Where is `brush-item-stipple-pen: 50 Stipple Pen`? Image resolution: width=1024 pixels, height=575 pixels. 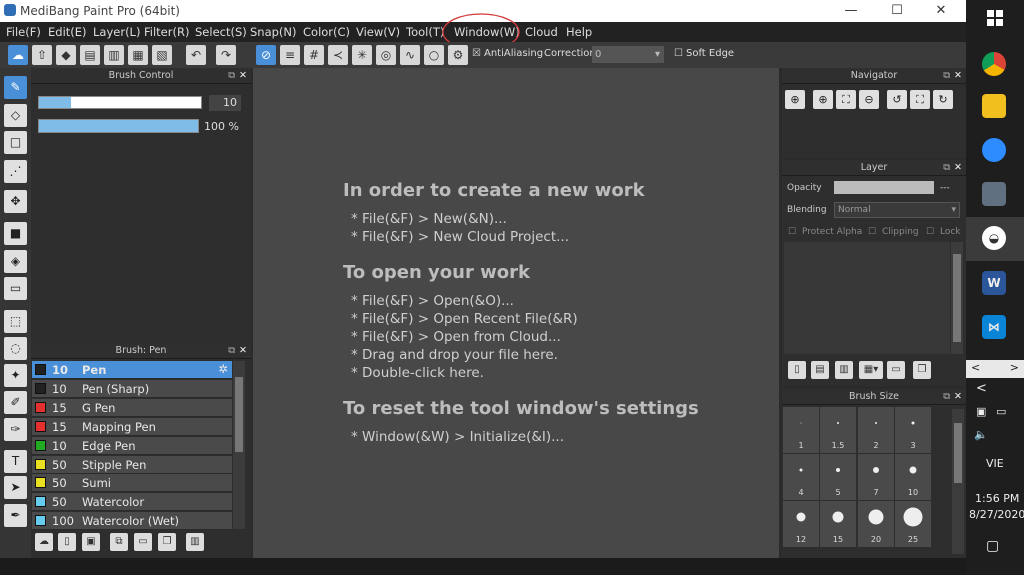
brush-item-stipple-pen: 50 Stipple Pen is located at coordinates (132, 465).